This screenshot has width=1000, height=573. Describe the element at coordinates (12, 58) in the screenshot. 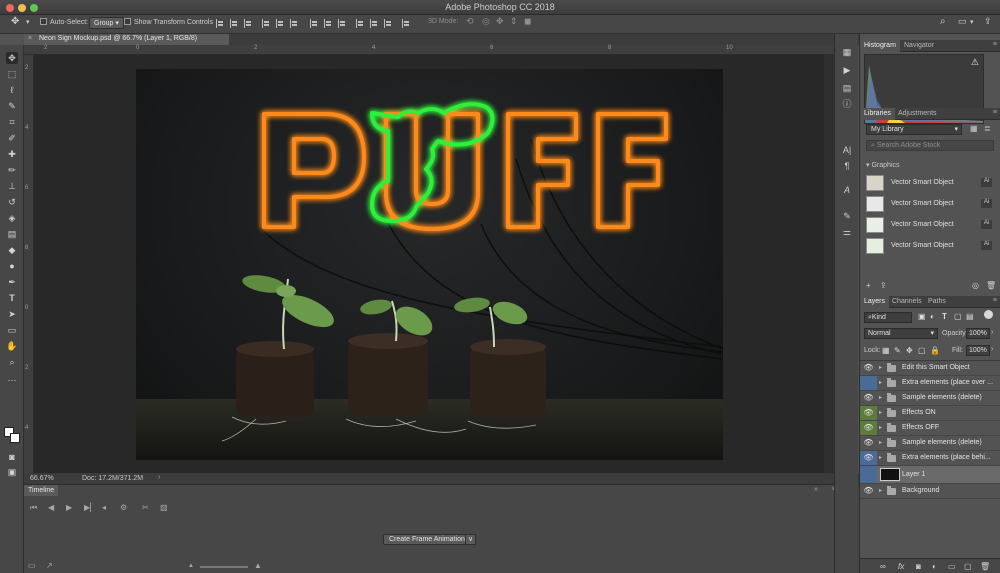

I see `move-tool-icon: ✥` at that location.